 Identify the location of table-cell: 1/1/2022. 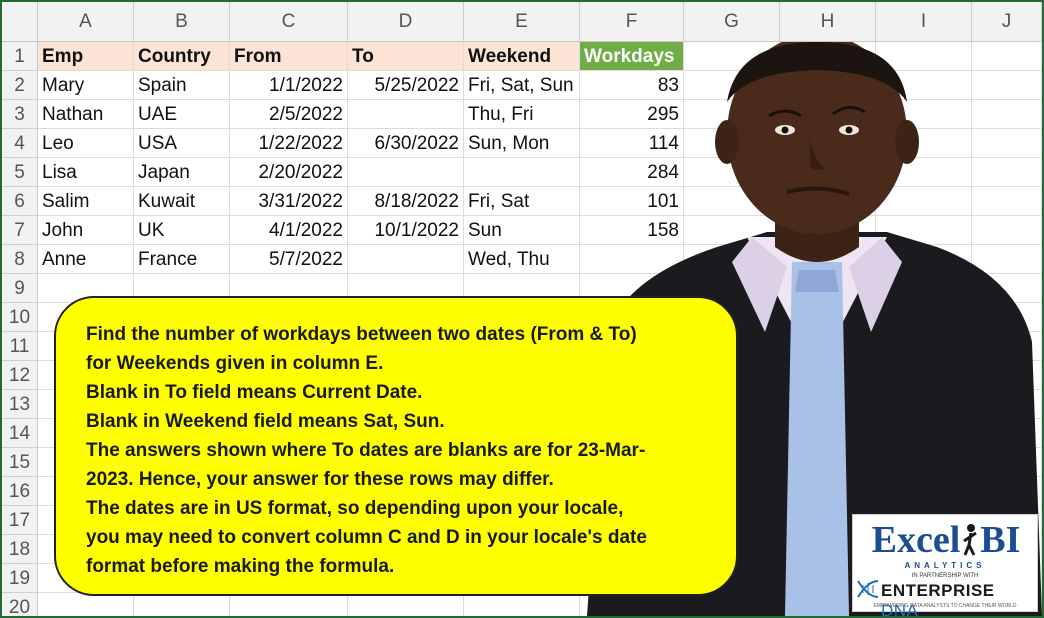
(289, 85).